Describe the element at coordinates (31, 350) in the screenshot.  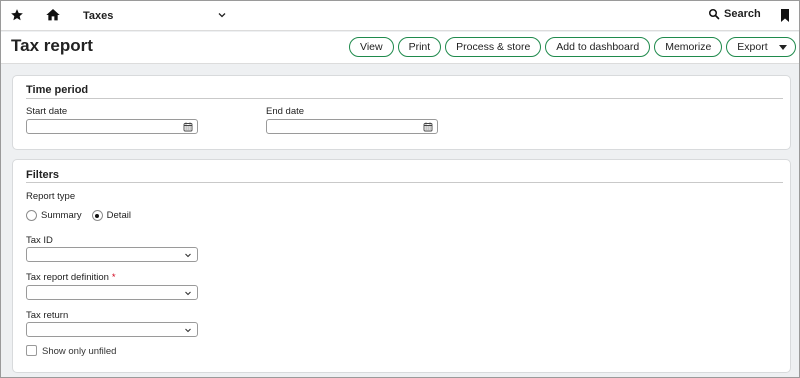
I see `show-only-unfiled-checkbox` at that location.